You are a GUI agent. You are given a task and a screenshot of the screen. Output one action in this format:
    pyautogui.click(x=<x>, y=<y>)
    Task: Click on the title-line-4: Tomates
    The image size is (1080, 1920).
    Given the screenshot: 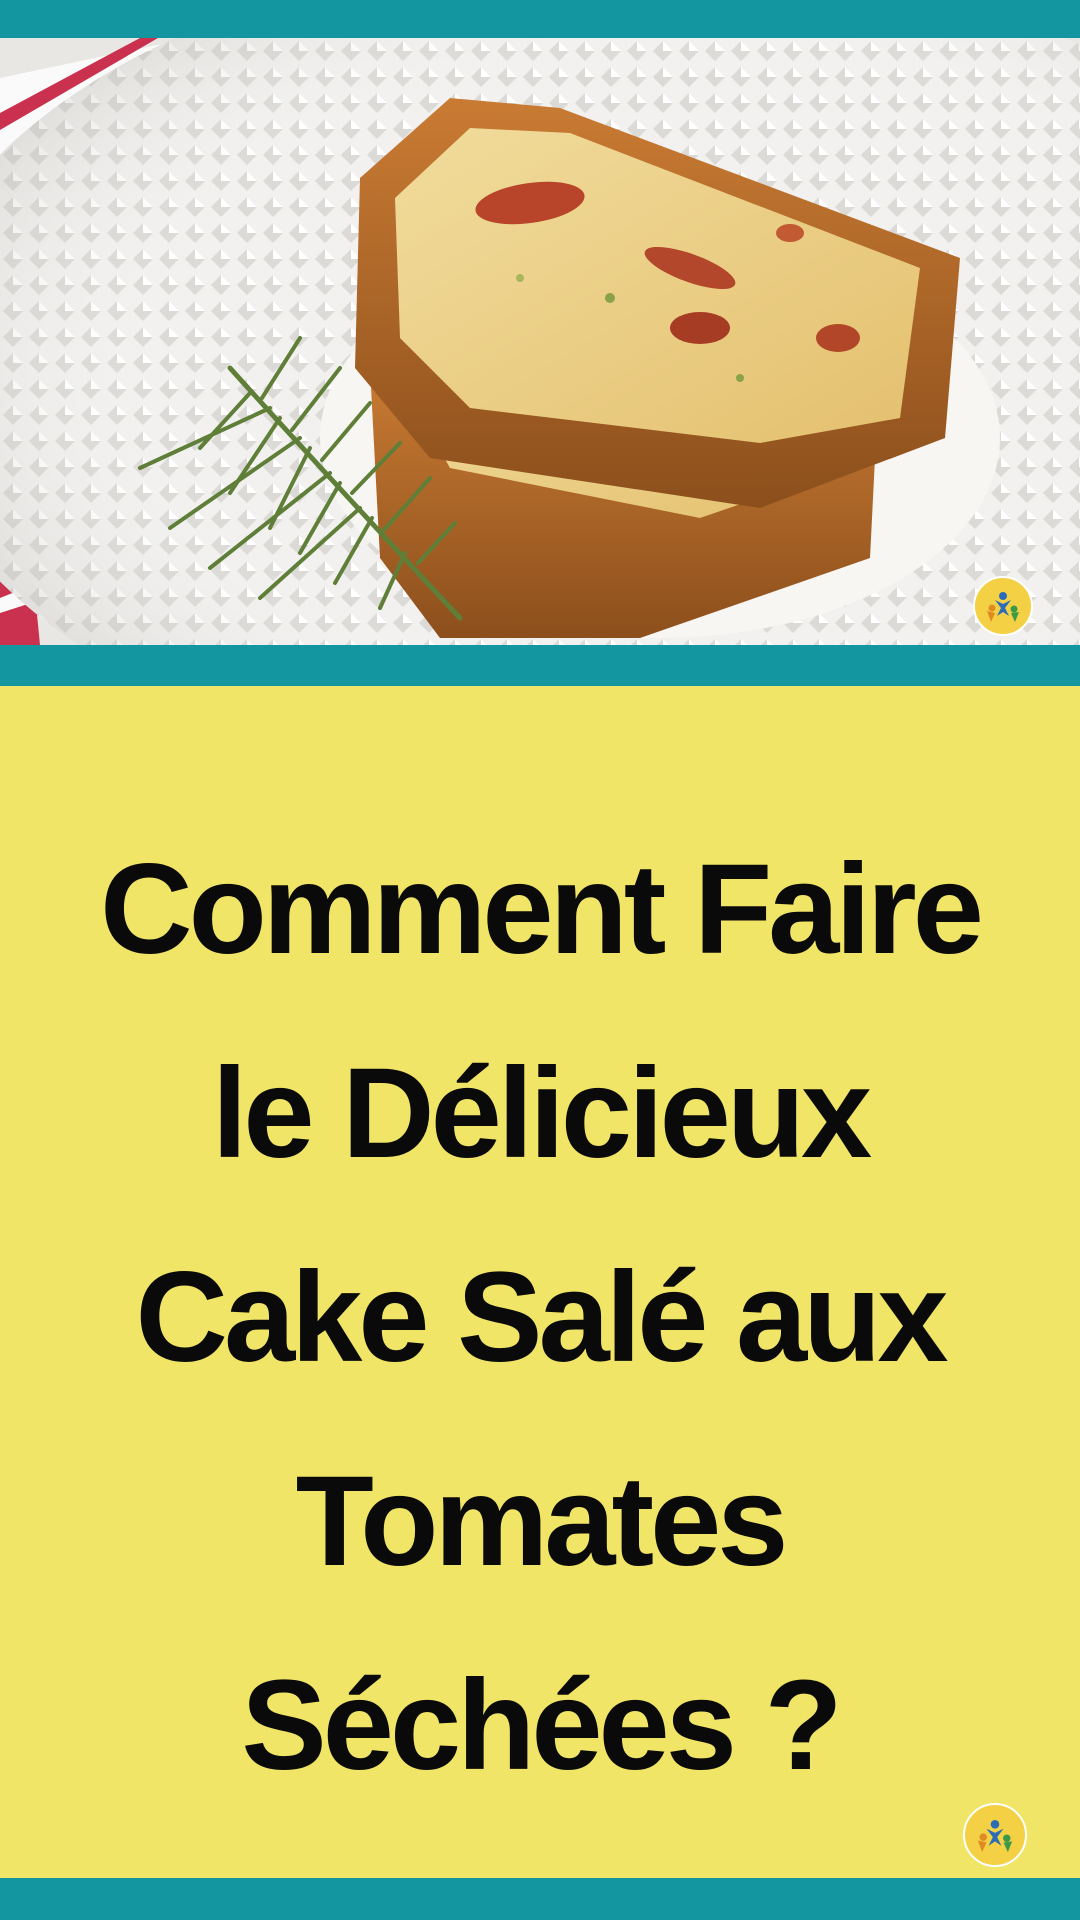 What is the action you would take?
    pyautogui.click(x=542, y=1521)
    